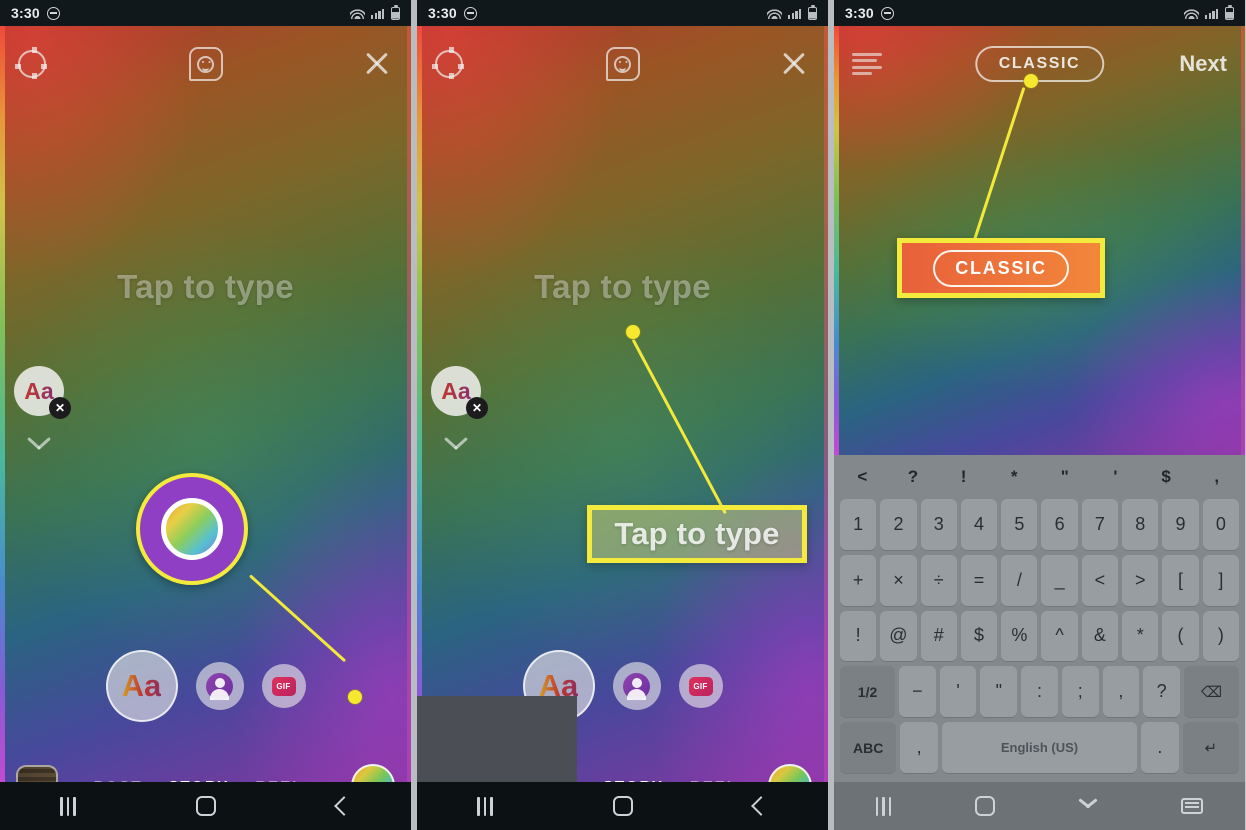 This screenshot has height=830, width=1246. I want to click on key: 0, so click(1220, 524).